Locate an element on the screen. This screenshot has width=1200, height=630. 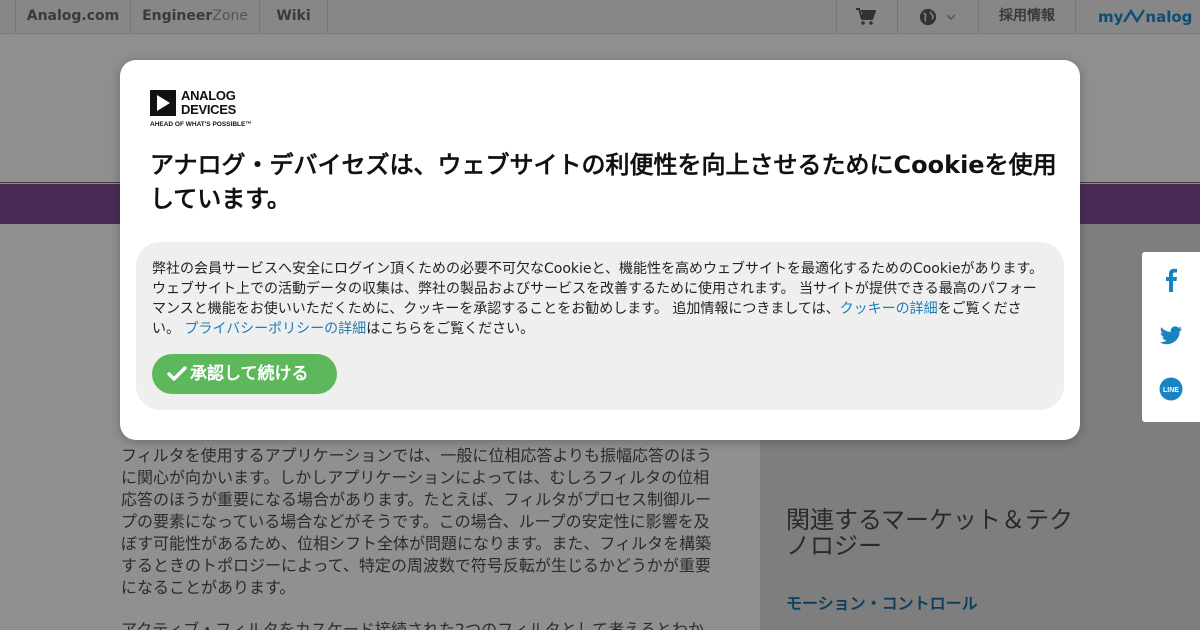
myanalog-logo: my nalog is located at coordinates (1145, 17).